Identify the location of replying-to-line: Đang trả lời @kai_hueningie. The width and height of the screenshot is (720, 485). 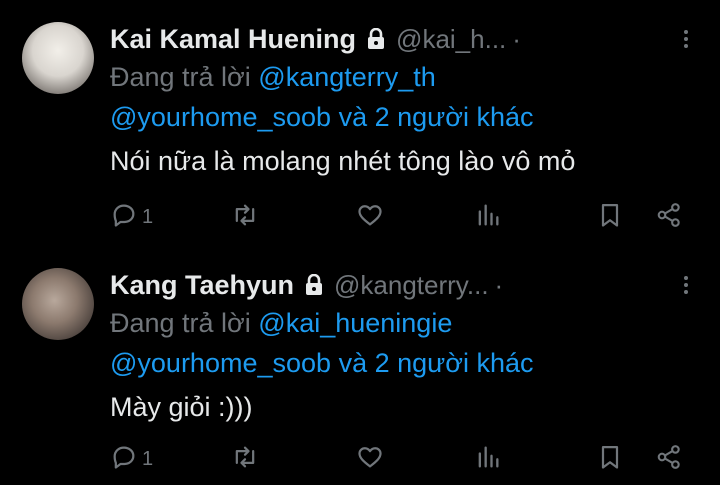
(281, 323).